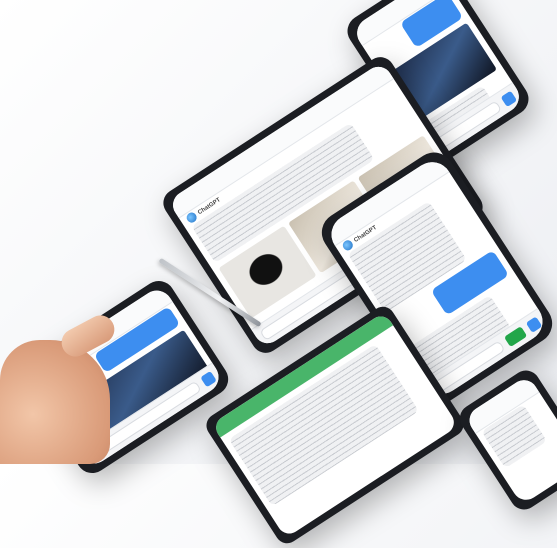 This screenshot has height=548, width=557. I want to click on green-action-button, so click(515, 337).